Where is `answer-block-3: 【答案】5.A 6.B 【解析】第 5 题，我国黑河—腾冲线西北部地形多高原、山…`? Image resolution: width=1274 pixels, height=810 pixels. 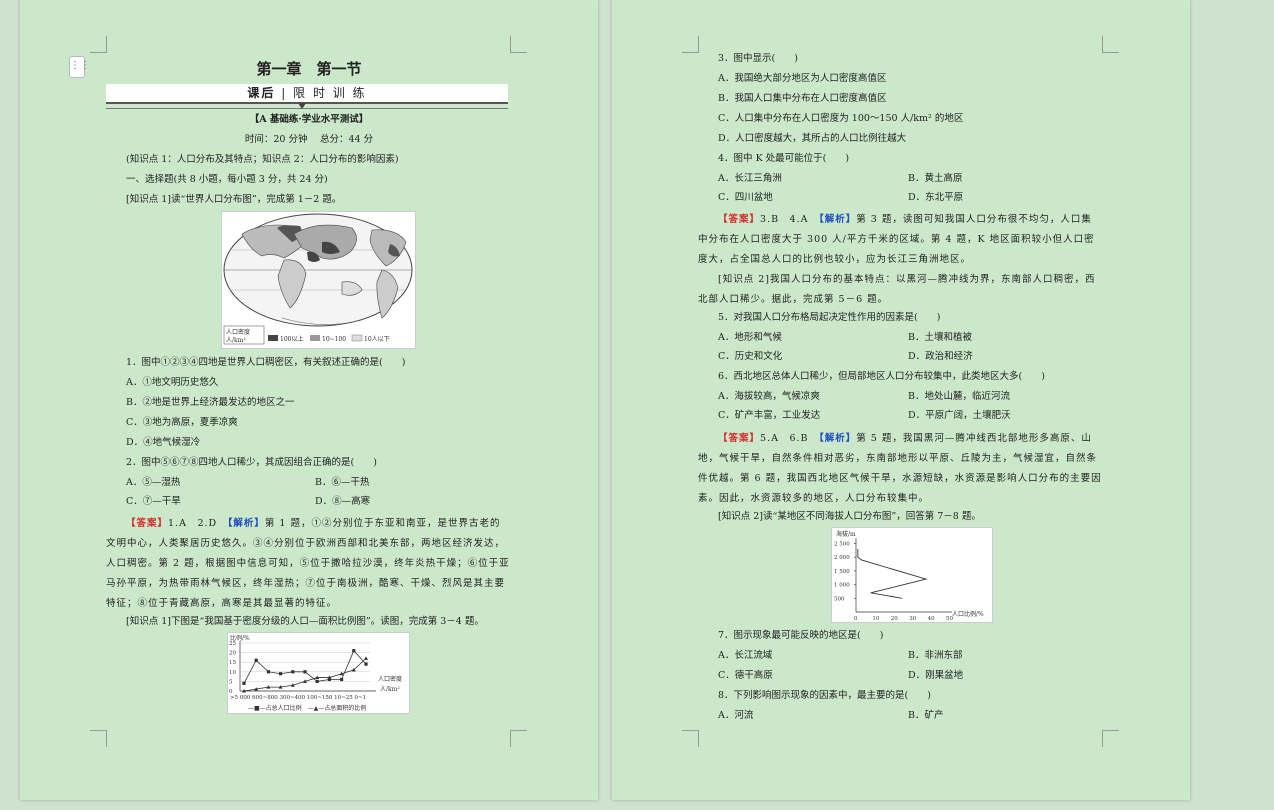
answer-block-3: 【答案】5.A 6.B 【解析】第 5 题，我国黑河—腾冲线西北部地形多高原、山… is located at coordinates (900, 469).